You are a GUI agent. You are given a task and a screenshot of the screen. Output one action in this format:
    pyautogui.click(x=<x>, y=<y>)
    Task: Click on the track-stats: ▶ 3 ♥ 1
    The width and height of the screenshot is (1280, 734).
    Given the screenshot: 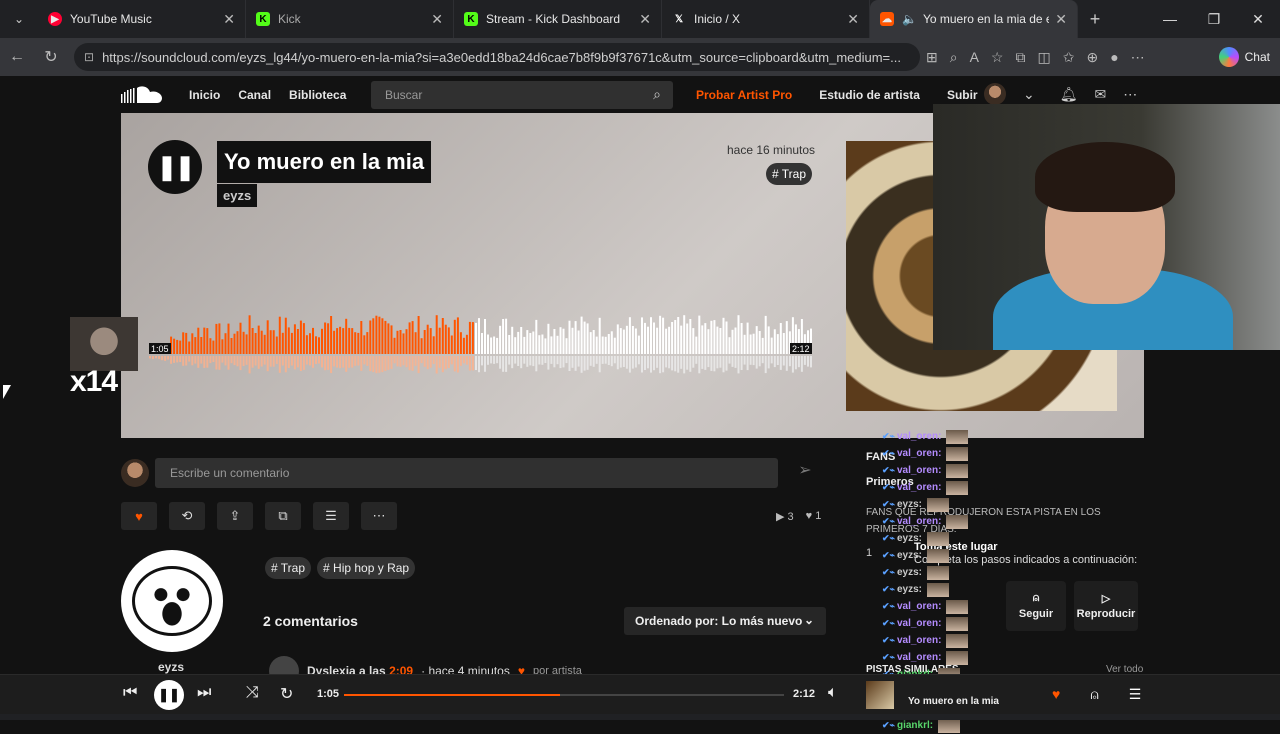 What is the action you would take?
    pyautogui.click(x=798, y=516)
    